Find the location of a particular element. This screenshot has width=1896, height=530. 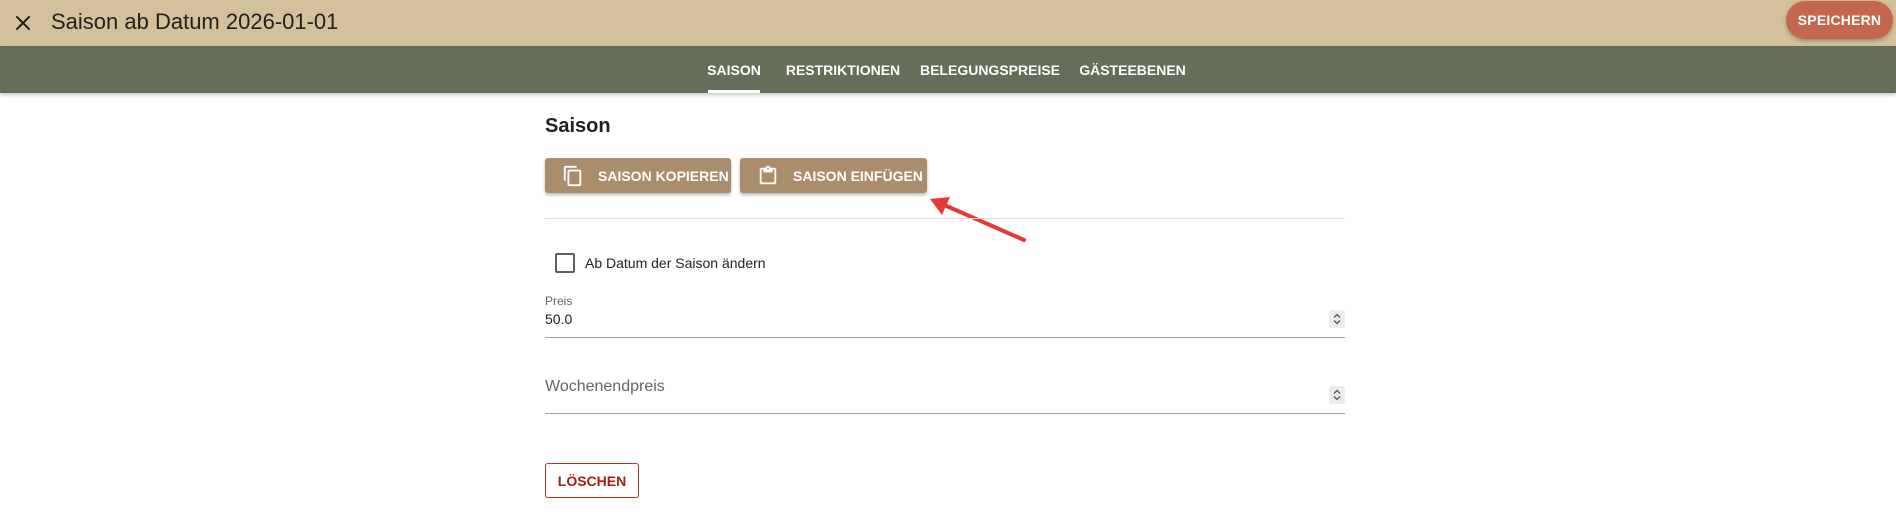

change-date-checkbox-label: Ab Datum der Saison ändern is located at coordinates (675, 263).